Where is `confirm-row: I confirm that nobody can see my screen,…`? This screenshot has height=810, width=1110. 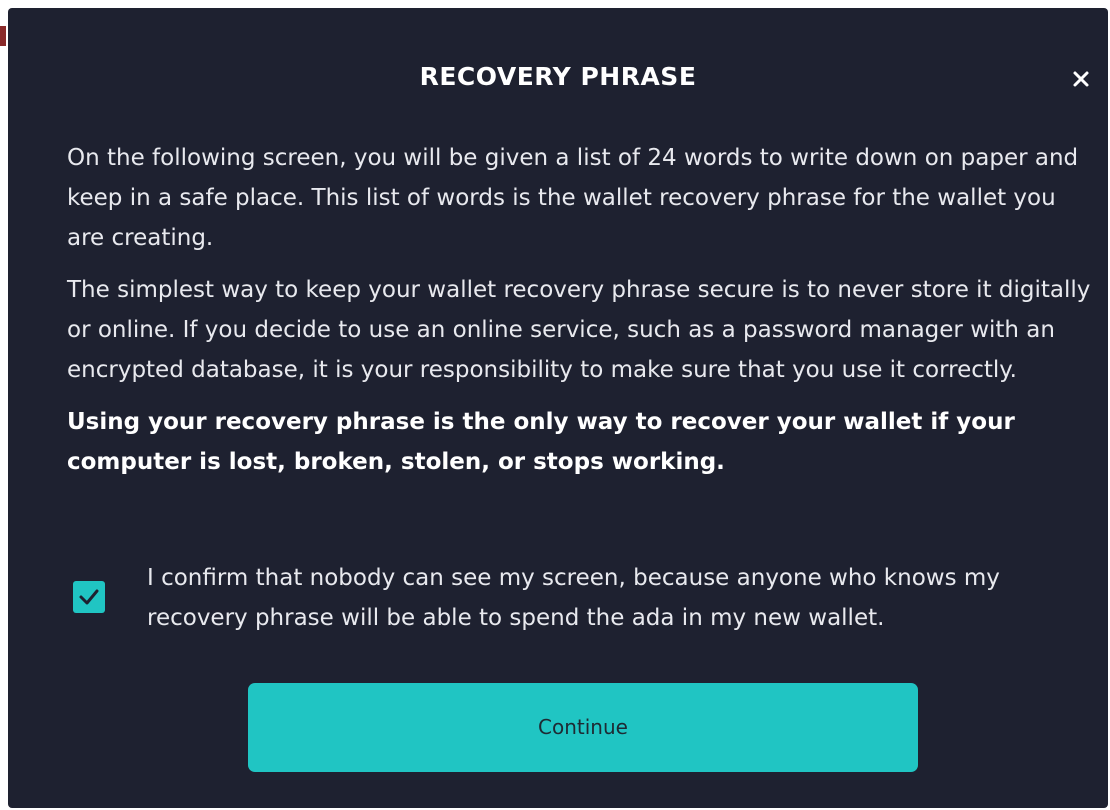
confirm-row: I confirm that nobody can see my screen,… is located at coordinates (582, 603).